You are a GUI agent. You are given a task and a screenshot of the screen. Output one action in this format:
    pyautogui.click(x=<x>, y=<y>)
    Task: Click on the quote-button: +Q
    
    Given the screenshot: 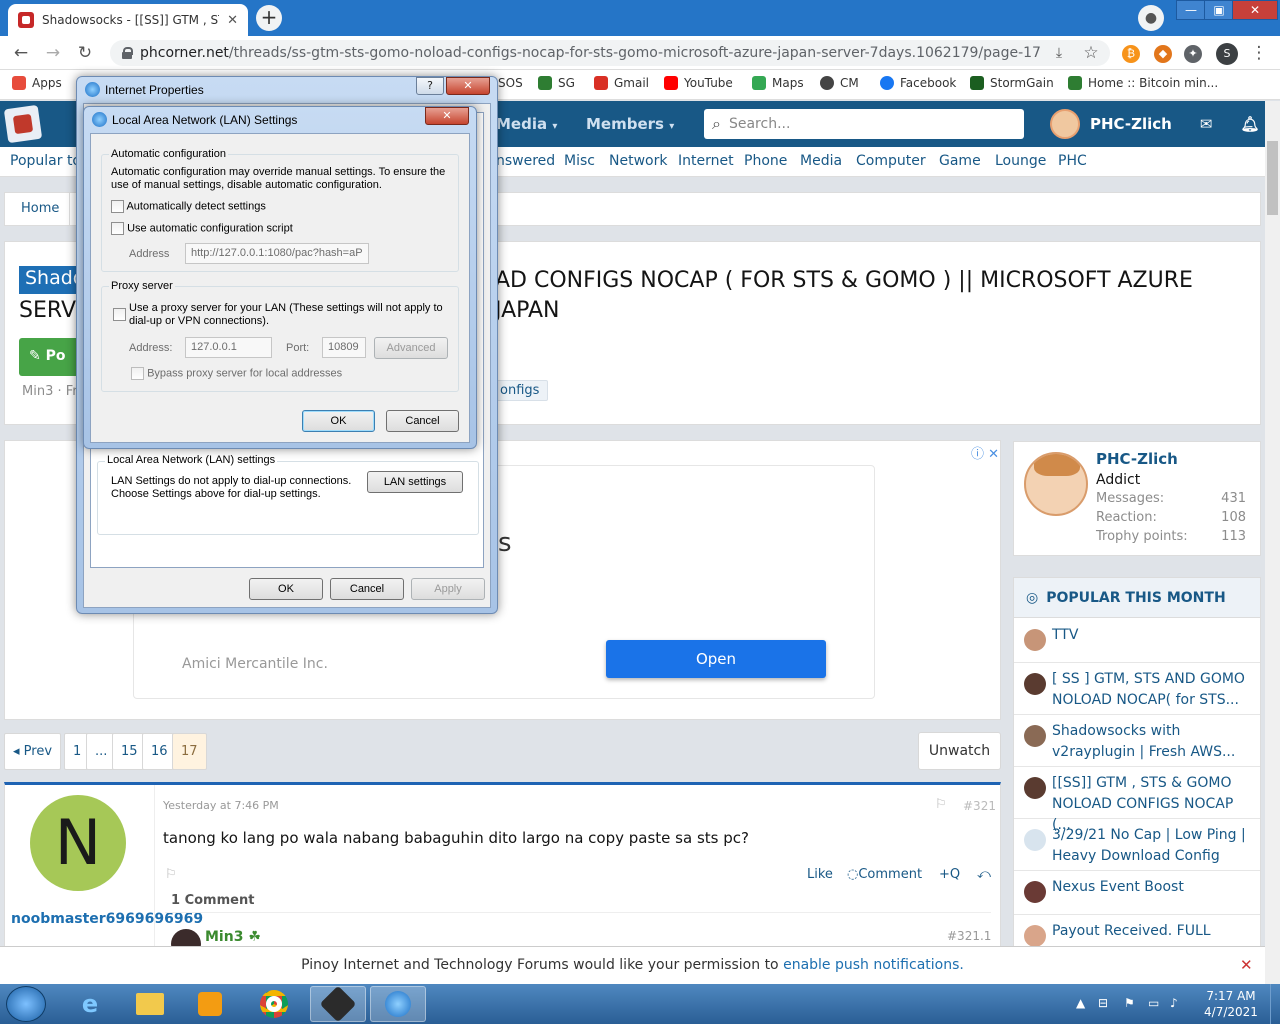 What is the action you would take?
    pyautogui.click(x=949, y=874)
    